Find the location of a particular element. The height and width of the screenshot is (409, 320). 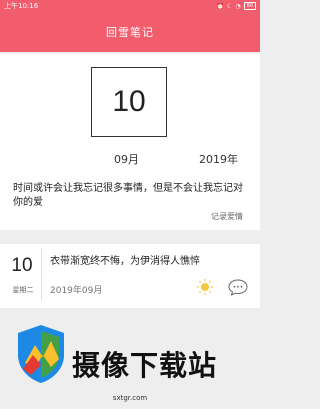

app-bar: 回雪笔记 is located at coordinates (130, 32).